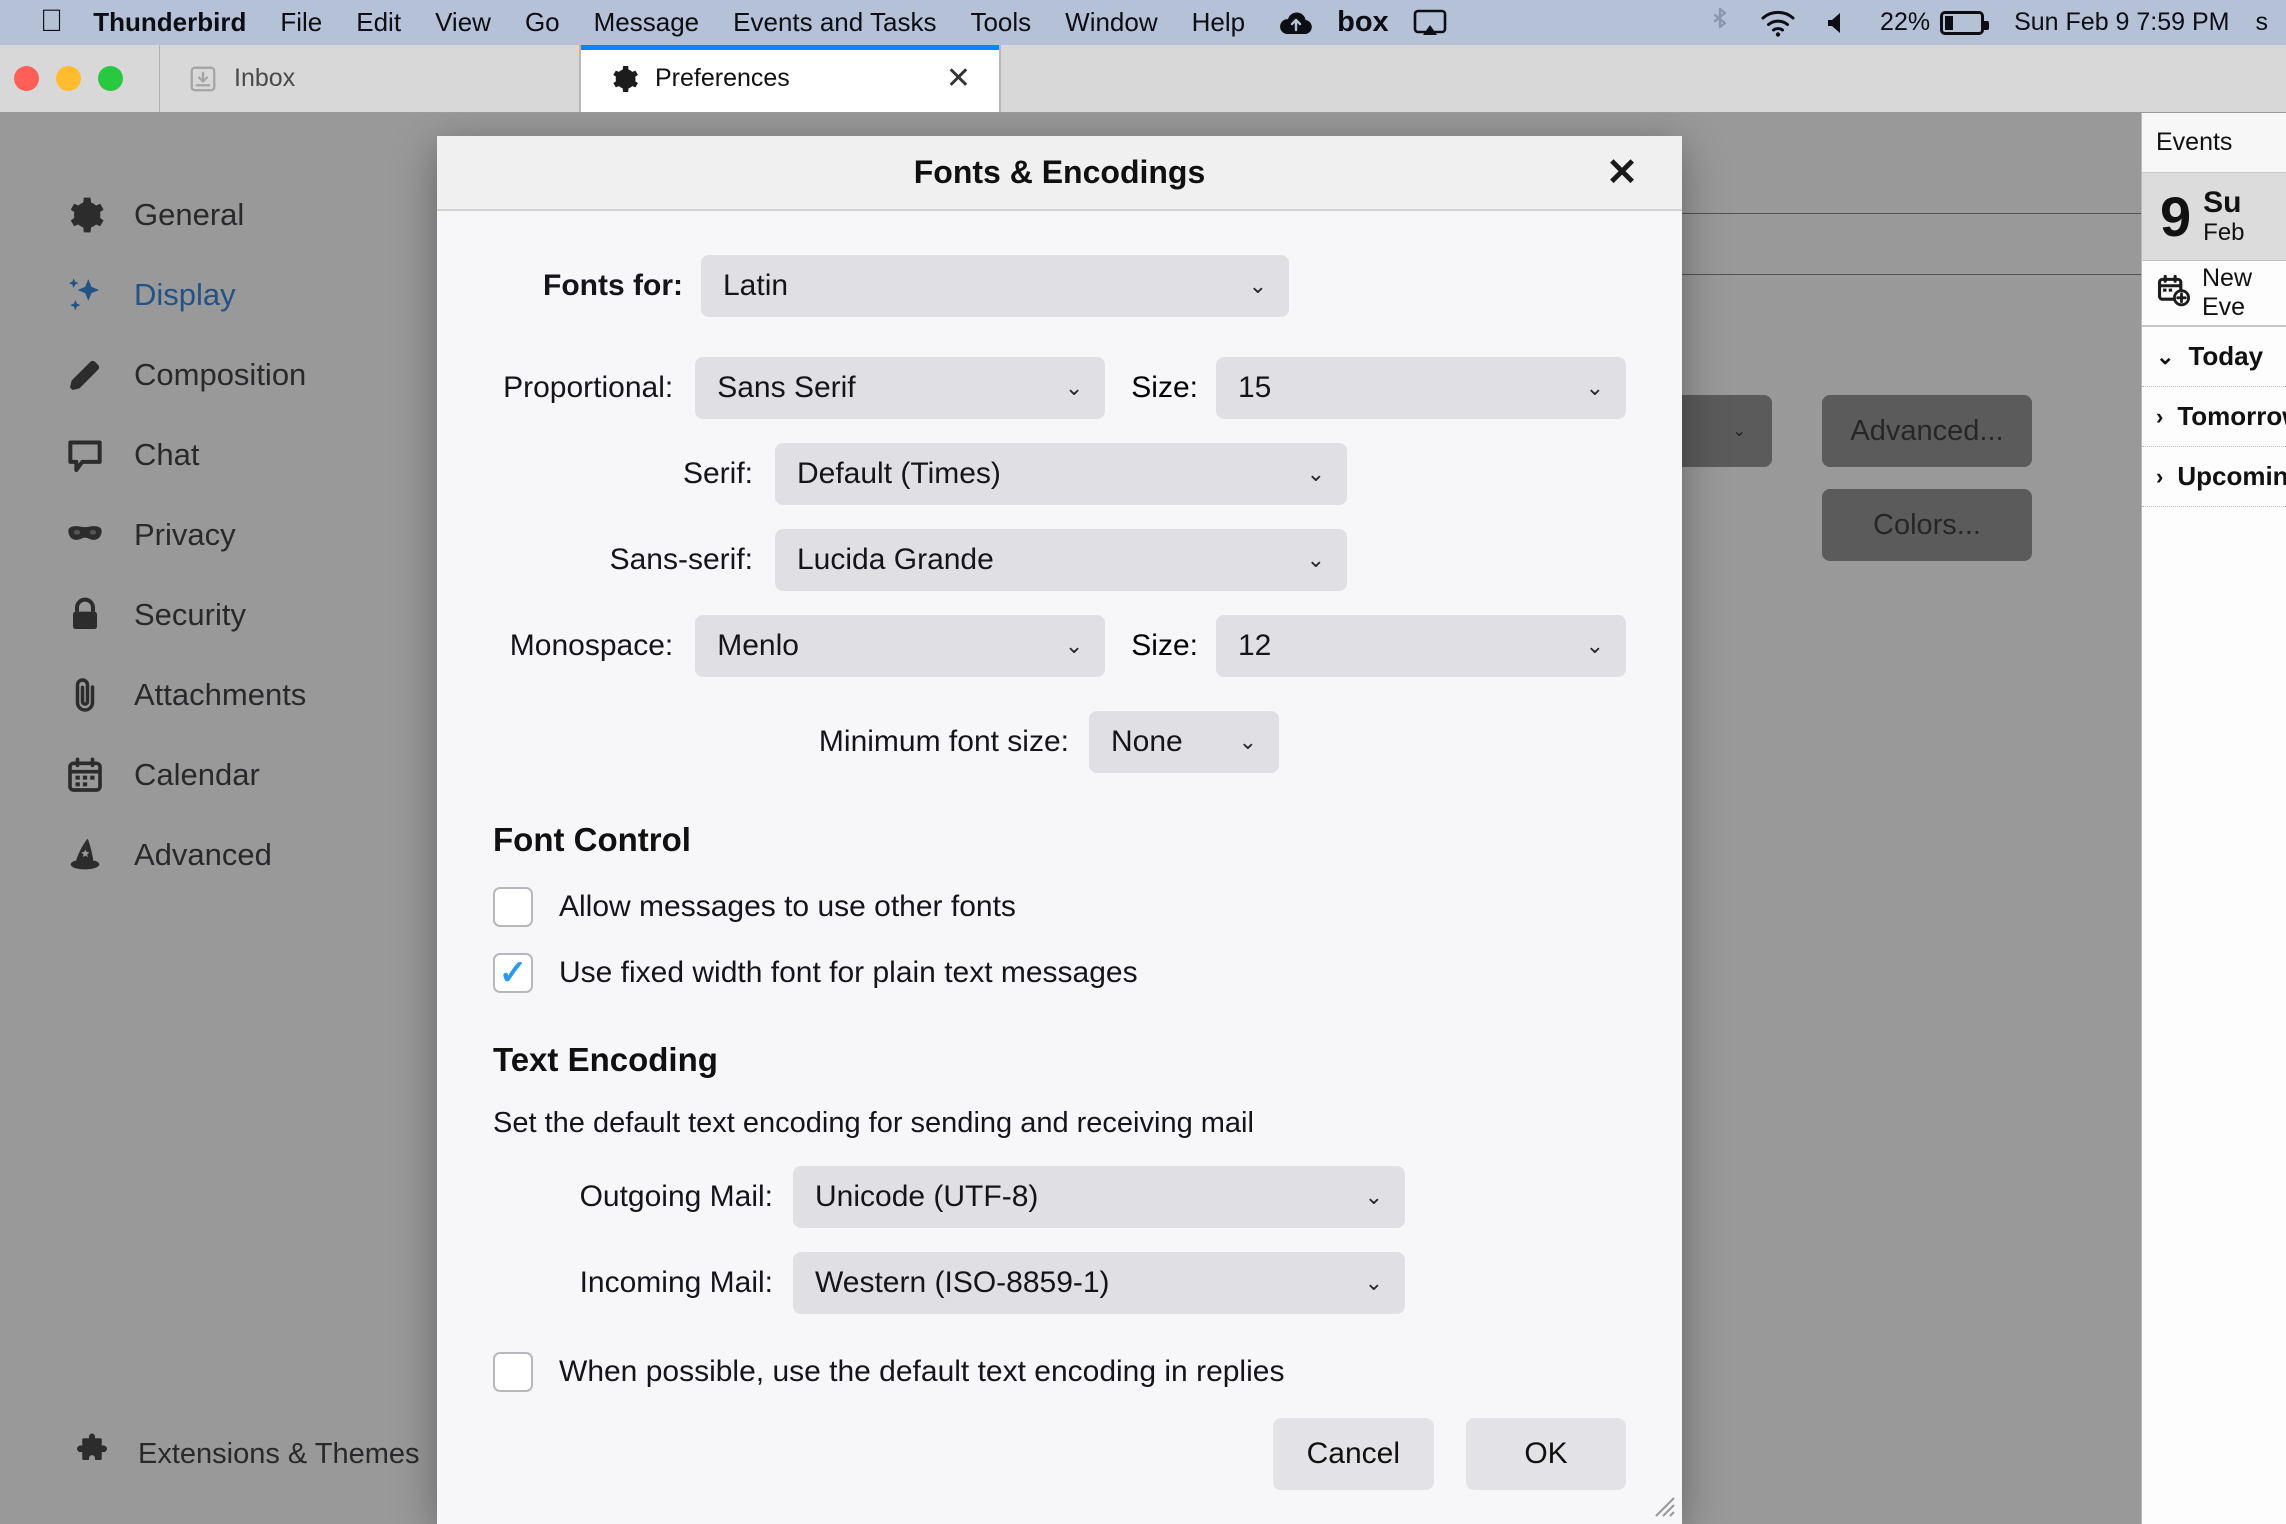 This screenshot has width=2286, height=1524. Describe the element at coordinates (1099, 1197) in the screenshot. I see `outgoing-mail-select: Unicode (UTF-8) ⌄` at that location.